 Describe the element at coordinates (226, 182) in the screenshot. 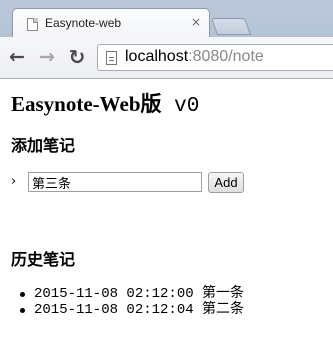

I see `add-button: Add` at that location.